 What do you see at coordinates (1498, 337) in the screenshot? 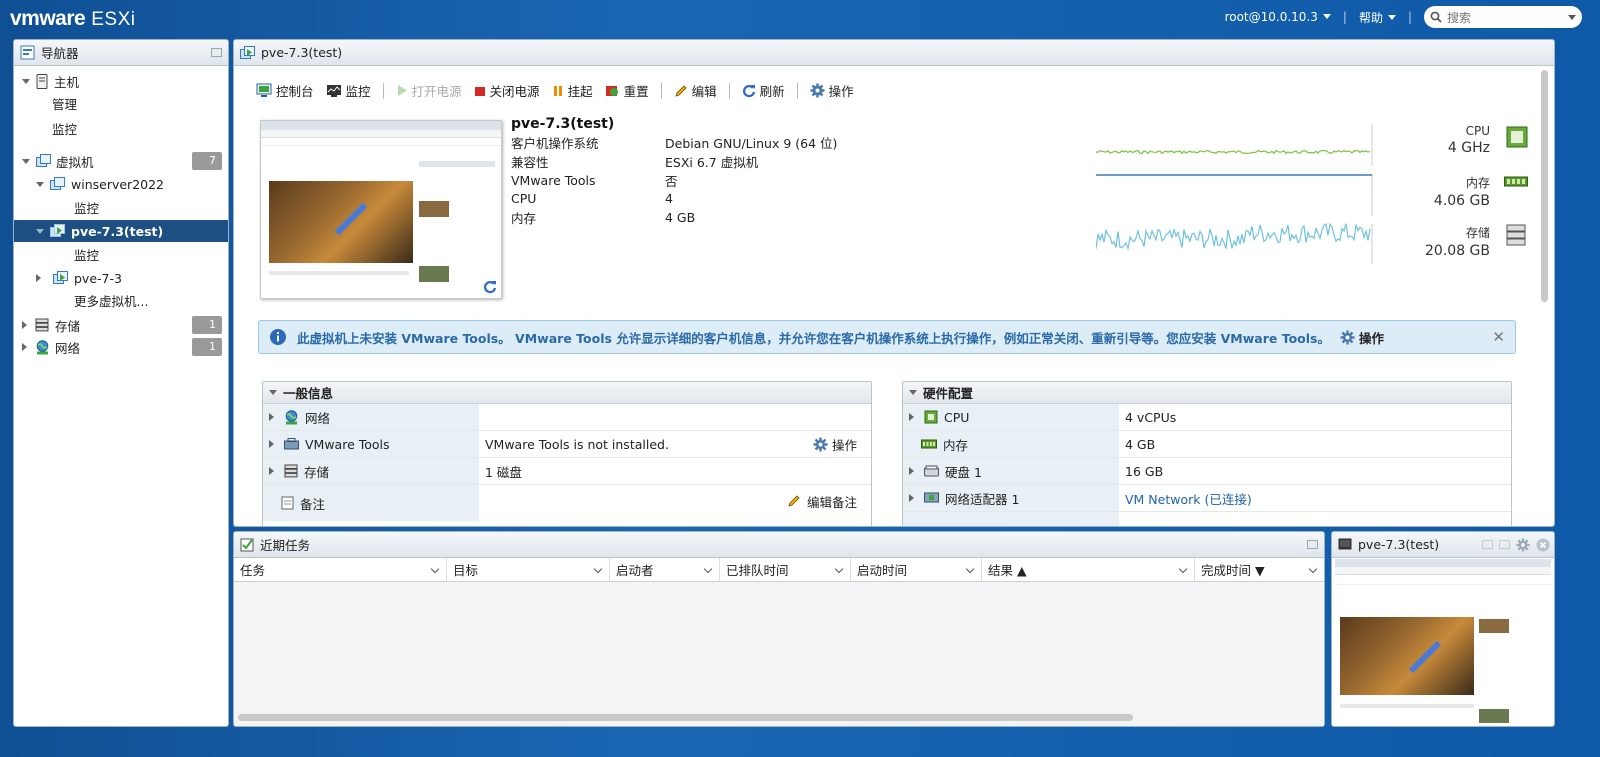
I see `close-icon: ✕` at bounding box center [1498, 337].